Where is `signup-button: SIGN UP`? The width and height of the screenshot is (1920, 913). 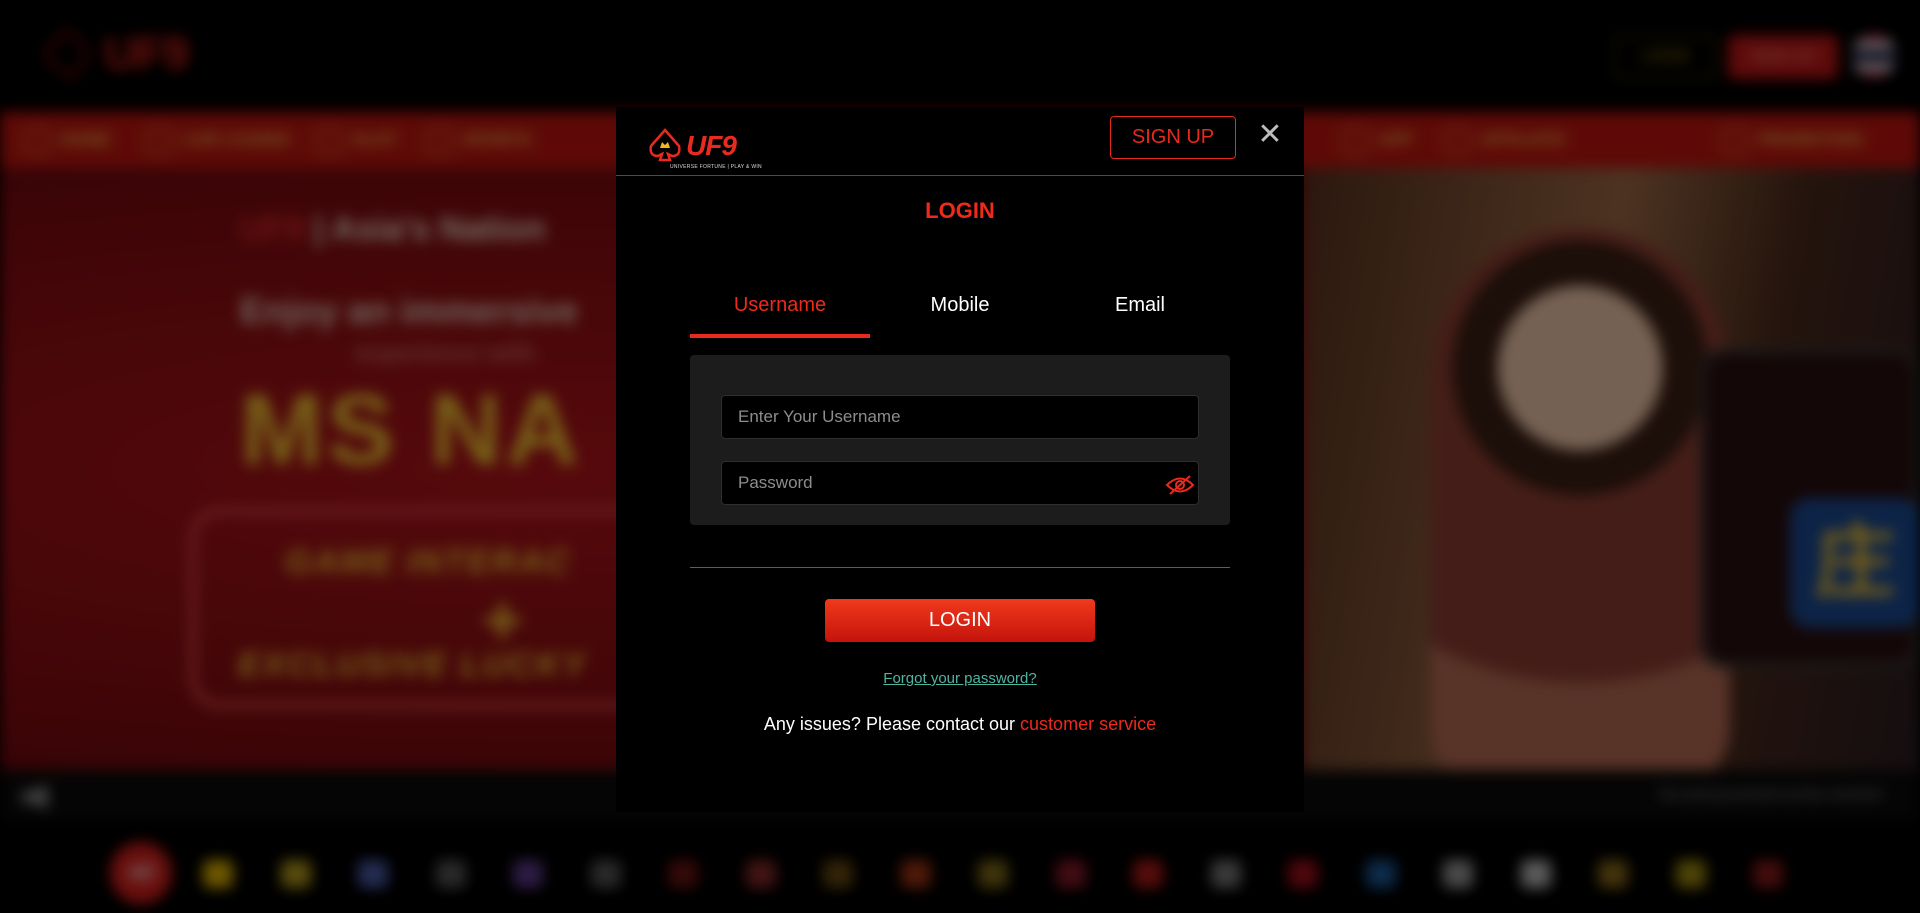 signup-button: SIGN UP is located at coordinates (1173, 137).